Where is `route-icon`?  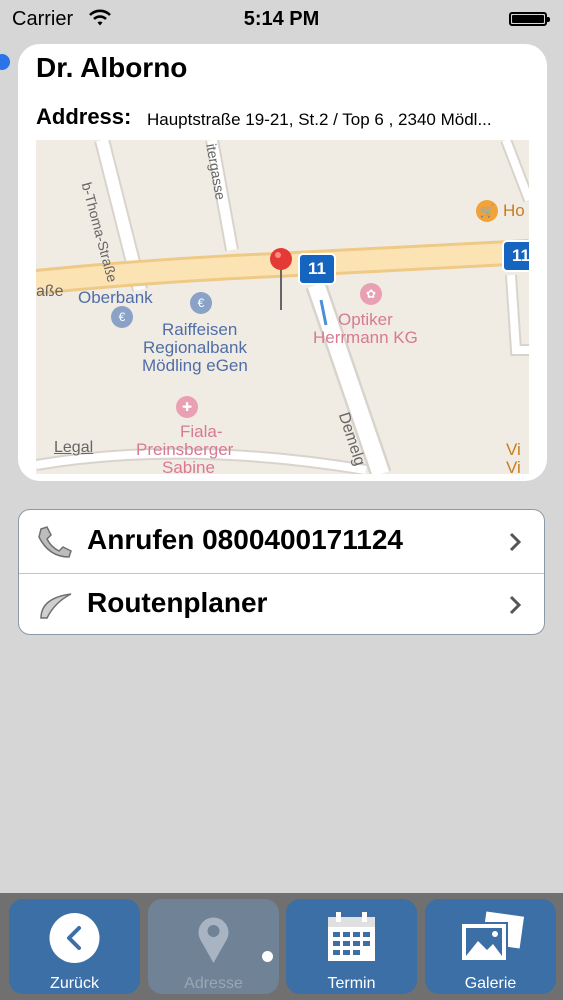 route-icon is located at coordinates (55, 607).